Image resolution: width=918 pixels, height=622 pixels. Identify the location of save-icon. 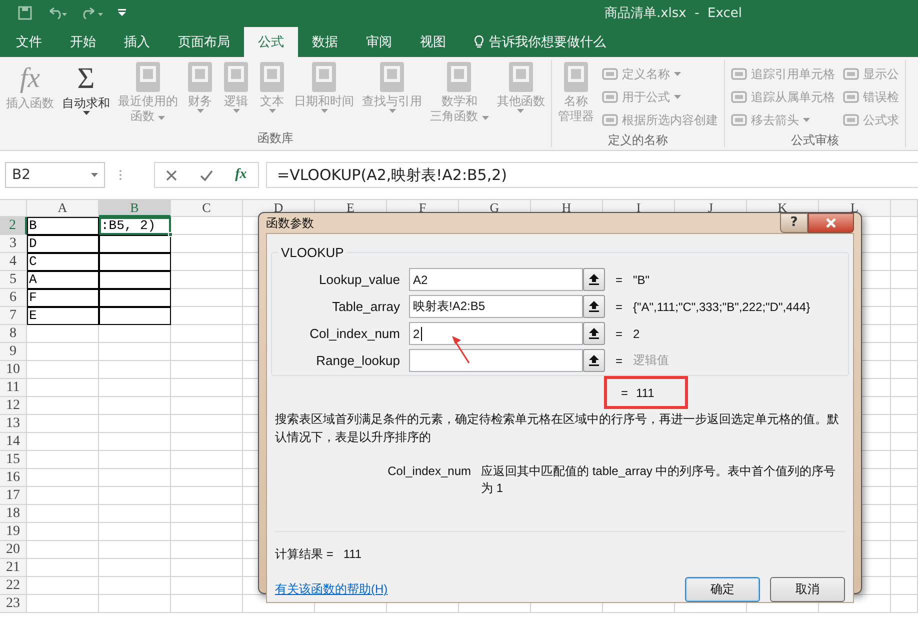
(25, 13).